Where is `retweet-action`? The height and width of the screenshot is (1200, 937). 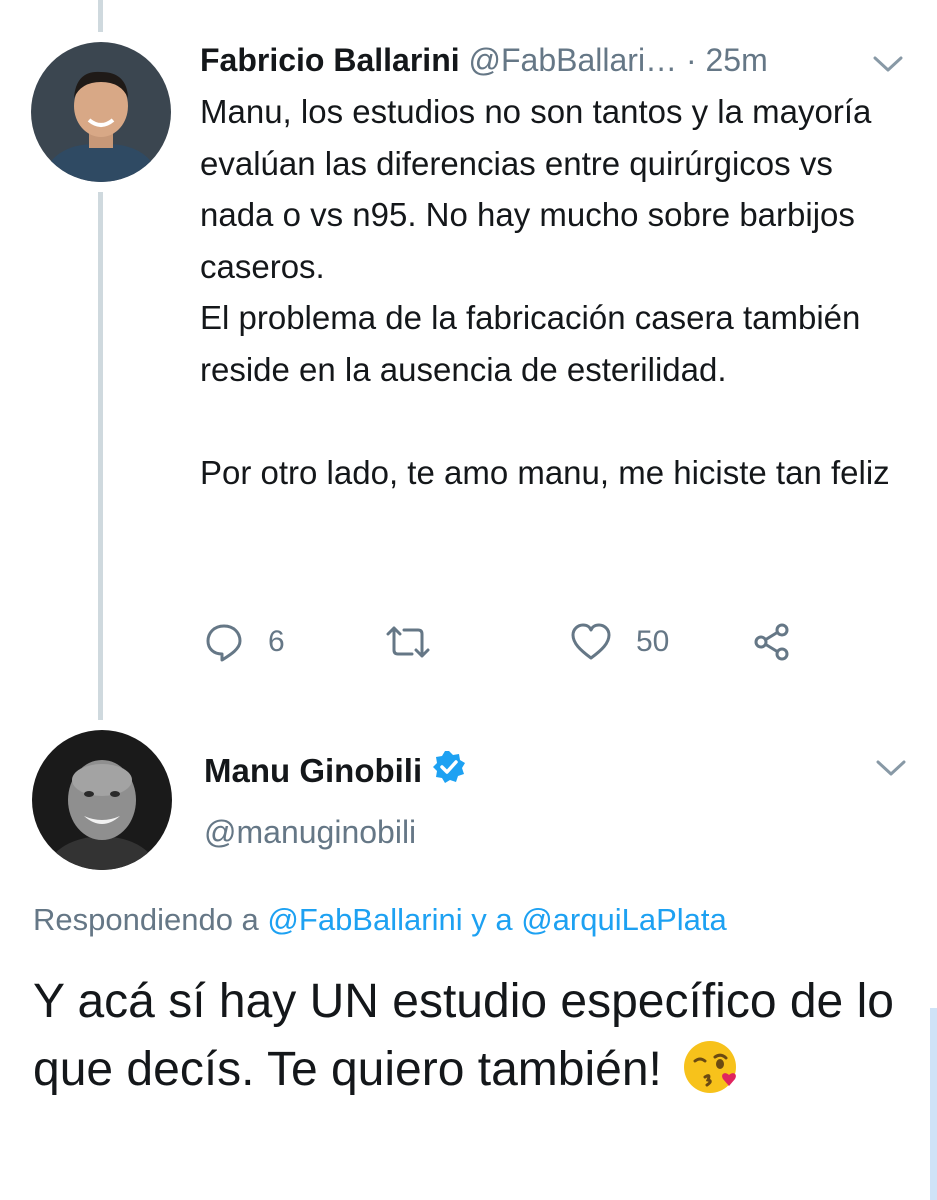 retweet-action is located at coordinates (420, 642).